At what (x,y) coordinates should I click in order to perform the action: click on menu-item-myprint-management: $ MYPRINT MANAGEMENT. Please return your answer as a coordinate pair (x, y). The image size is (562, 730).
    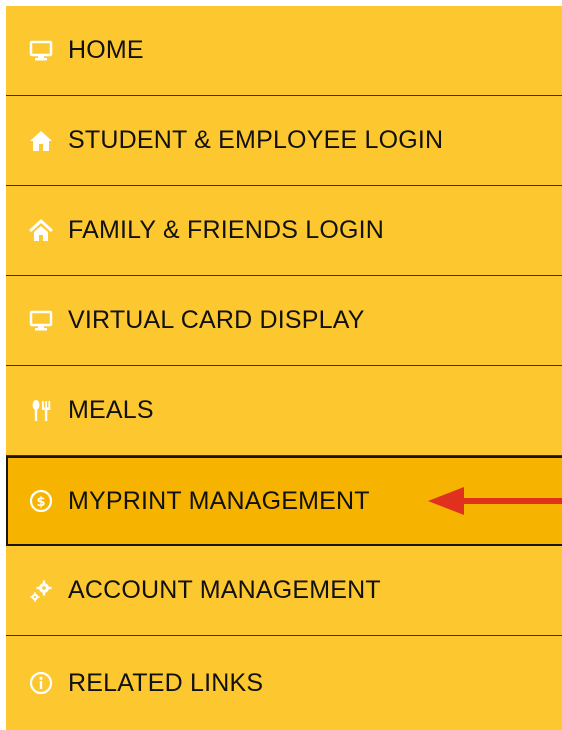
    Looking at the image, I should click on (284, 501).